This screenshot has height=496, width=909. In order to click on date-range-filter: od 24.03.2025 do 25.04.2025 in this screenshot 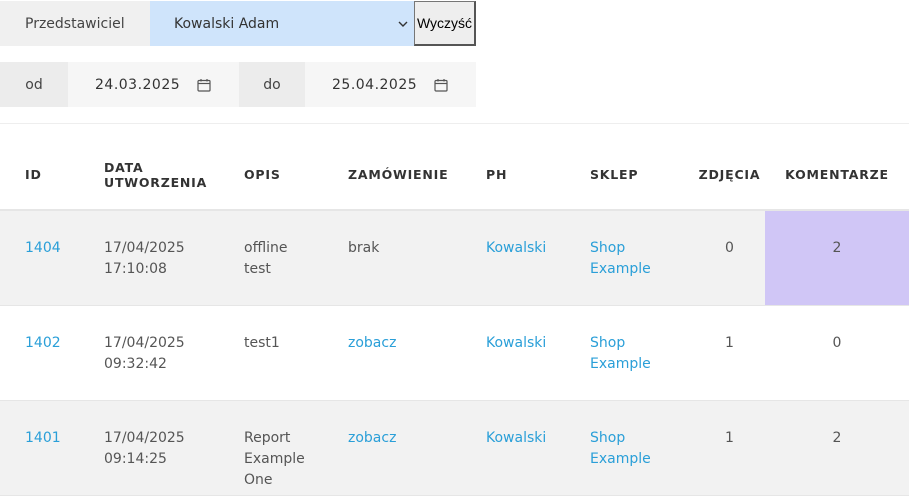, I will do `click(238, 84)`.